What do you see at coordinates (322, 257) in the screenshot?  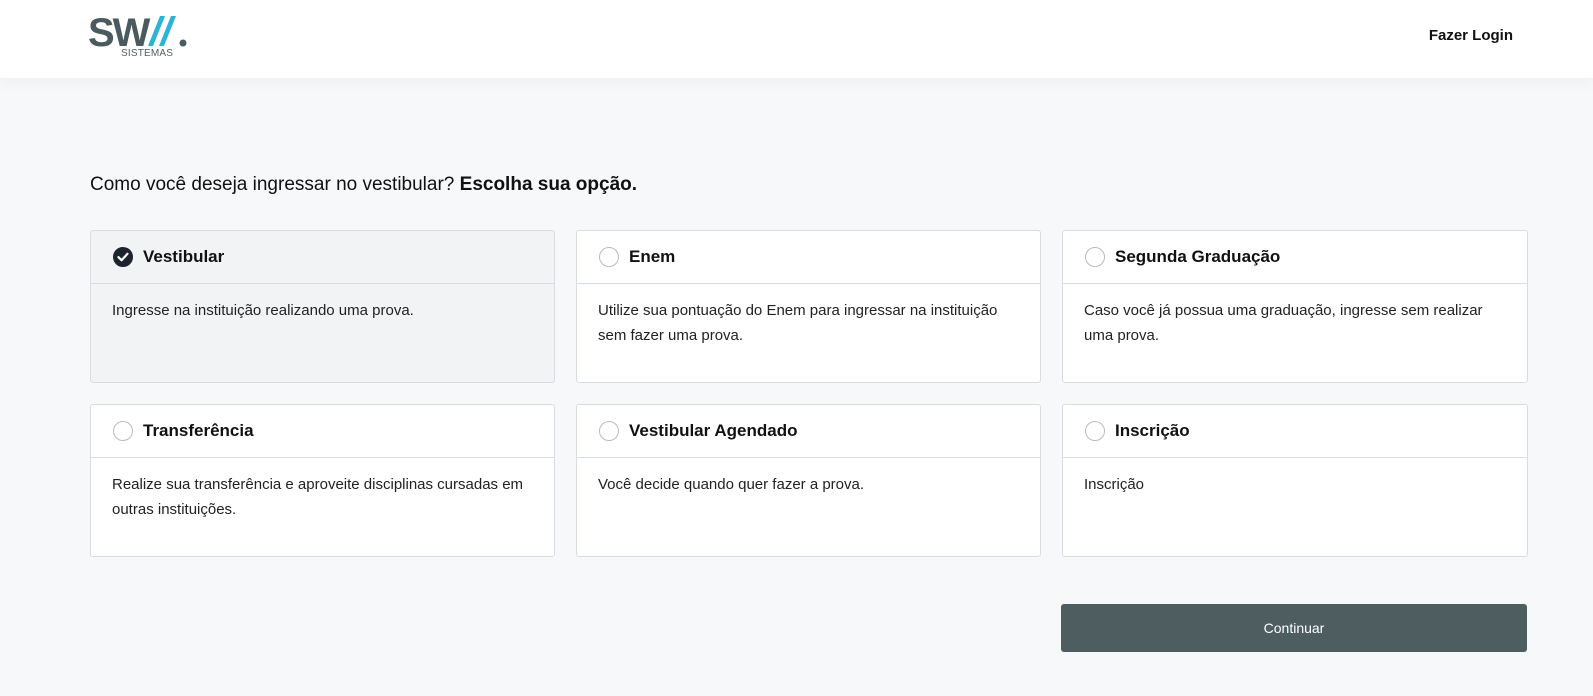 I see `option-header: Vestibular` at bounding box center [322, 257].